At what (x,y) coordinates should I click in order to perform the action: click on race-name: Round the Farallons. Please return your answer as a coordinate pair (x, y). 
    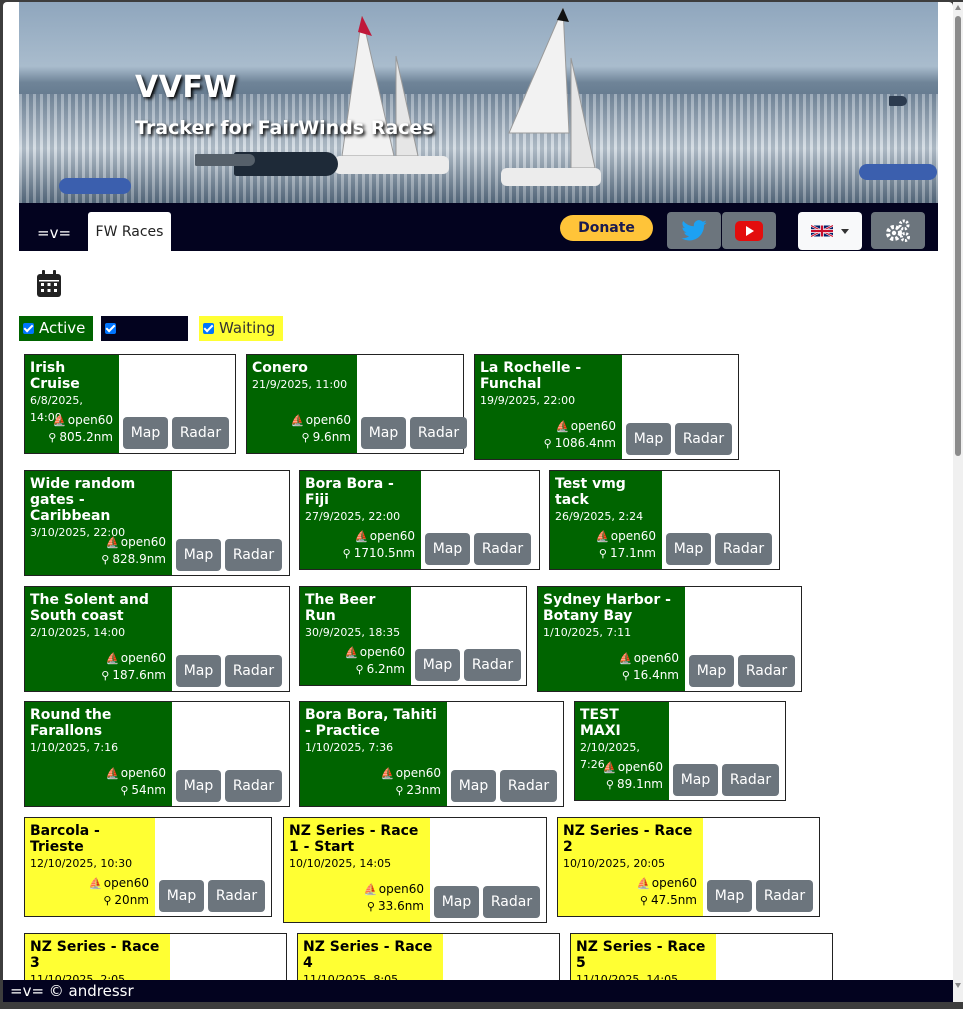
    Looking at the image, I should click on (71, 723).